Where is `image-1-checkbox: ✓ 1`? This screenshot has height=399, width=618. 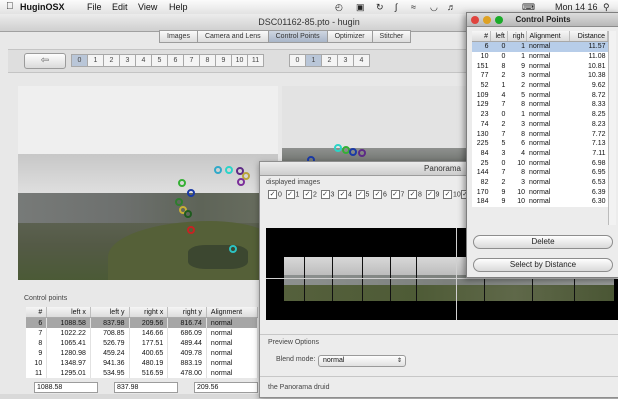
image-1-checkbox: ✓ 1 is located at coordinates (292, 194).